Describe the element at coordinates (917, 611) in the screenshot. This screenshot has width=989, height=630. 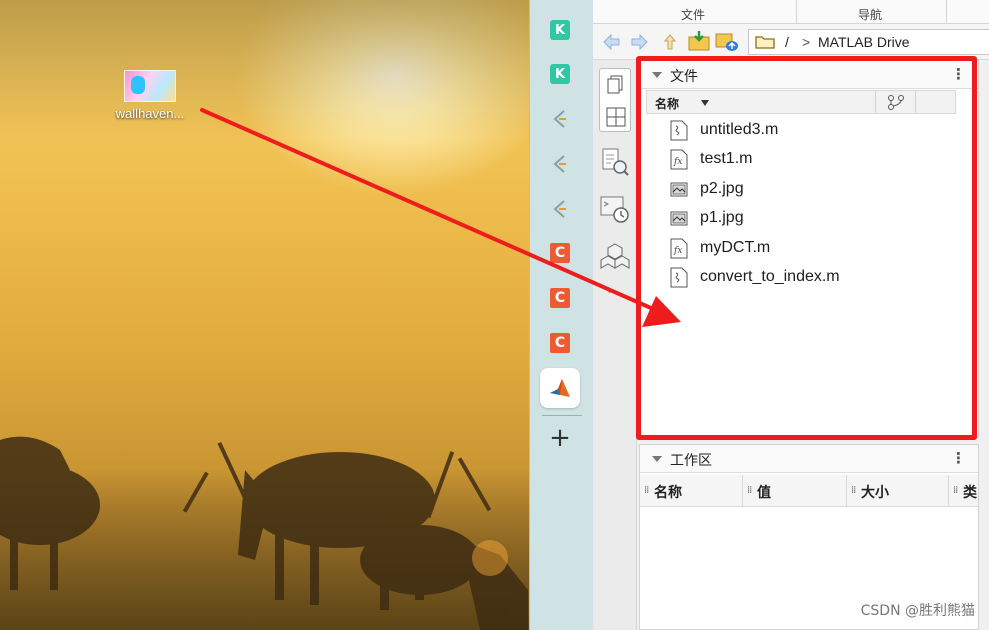
I see `watermark: CSDN @胜利熊猫` at that location.